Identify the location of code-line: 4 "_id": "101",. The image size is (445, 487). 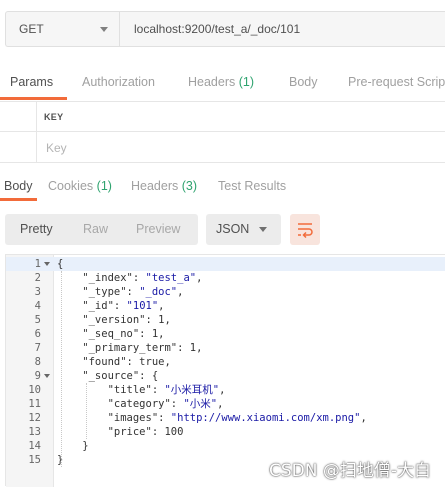
(225, 306).